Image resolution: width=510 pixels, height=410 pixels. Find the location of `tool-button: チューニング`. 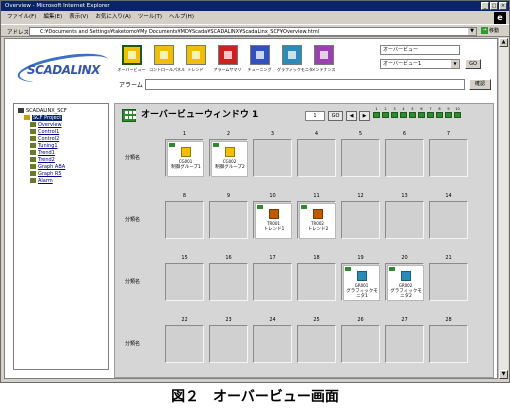

tool-button: チューニング is located at coordinates (259, 61).